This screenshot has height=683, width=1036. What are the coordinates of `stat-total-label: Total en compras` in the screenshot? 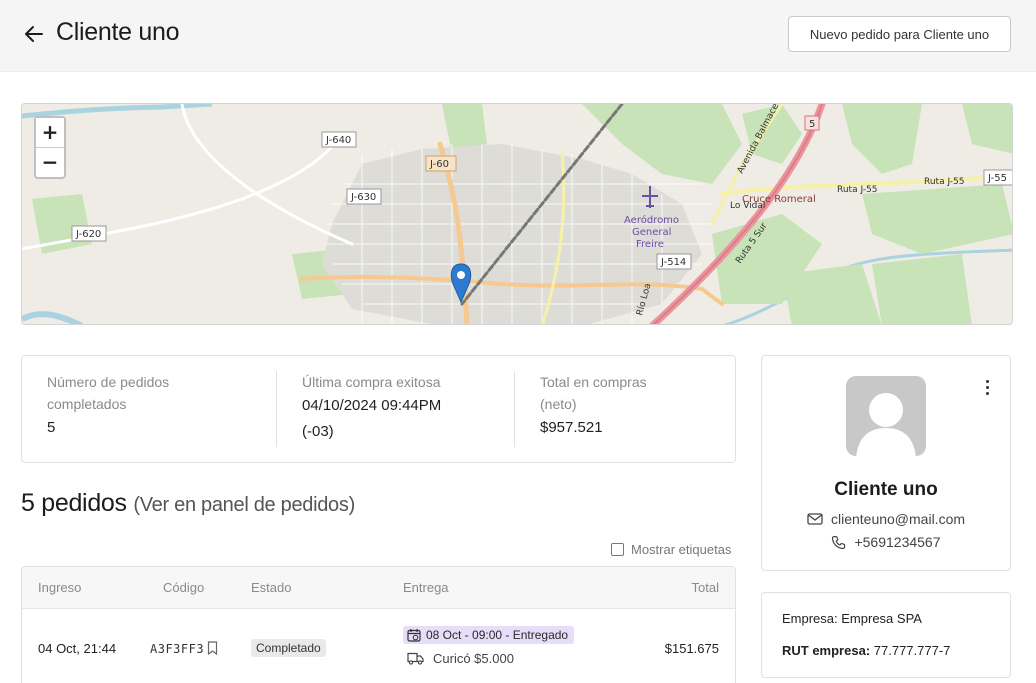 It's located at (593, 382).